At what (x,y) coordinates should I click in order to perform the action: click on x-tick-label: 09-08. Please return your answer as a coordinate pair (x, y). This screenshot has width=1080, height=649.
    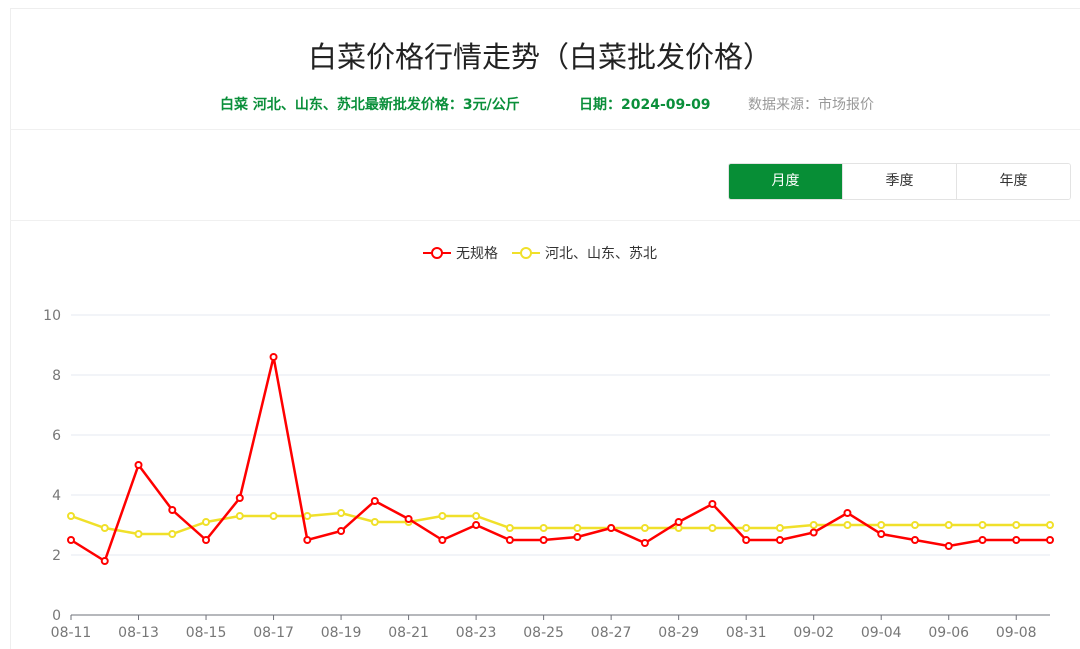
    Looking at the image, I should click on (1016, 633).